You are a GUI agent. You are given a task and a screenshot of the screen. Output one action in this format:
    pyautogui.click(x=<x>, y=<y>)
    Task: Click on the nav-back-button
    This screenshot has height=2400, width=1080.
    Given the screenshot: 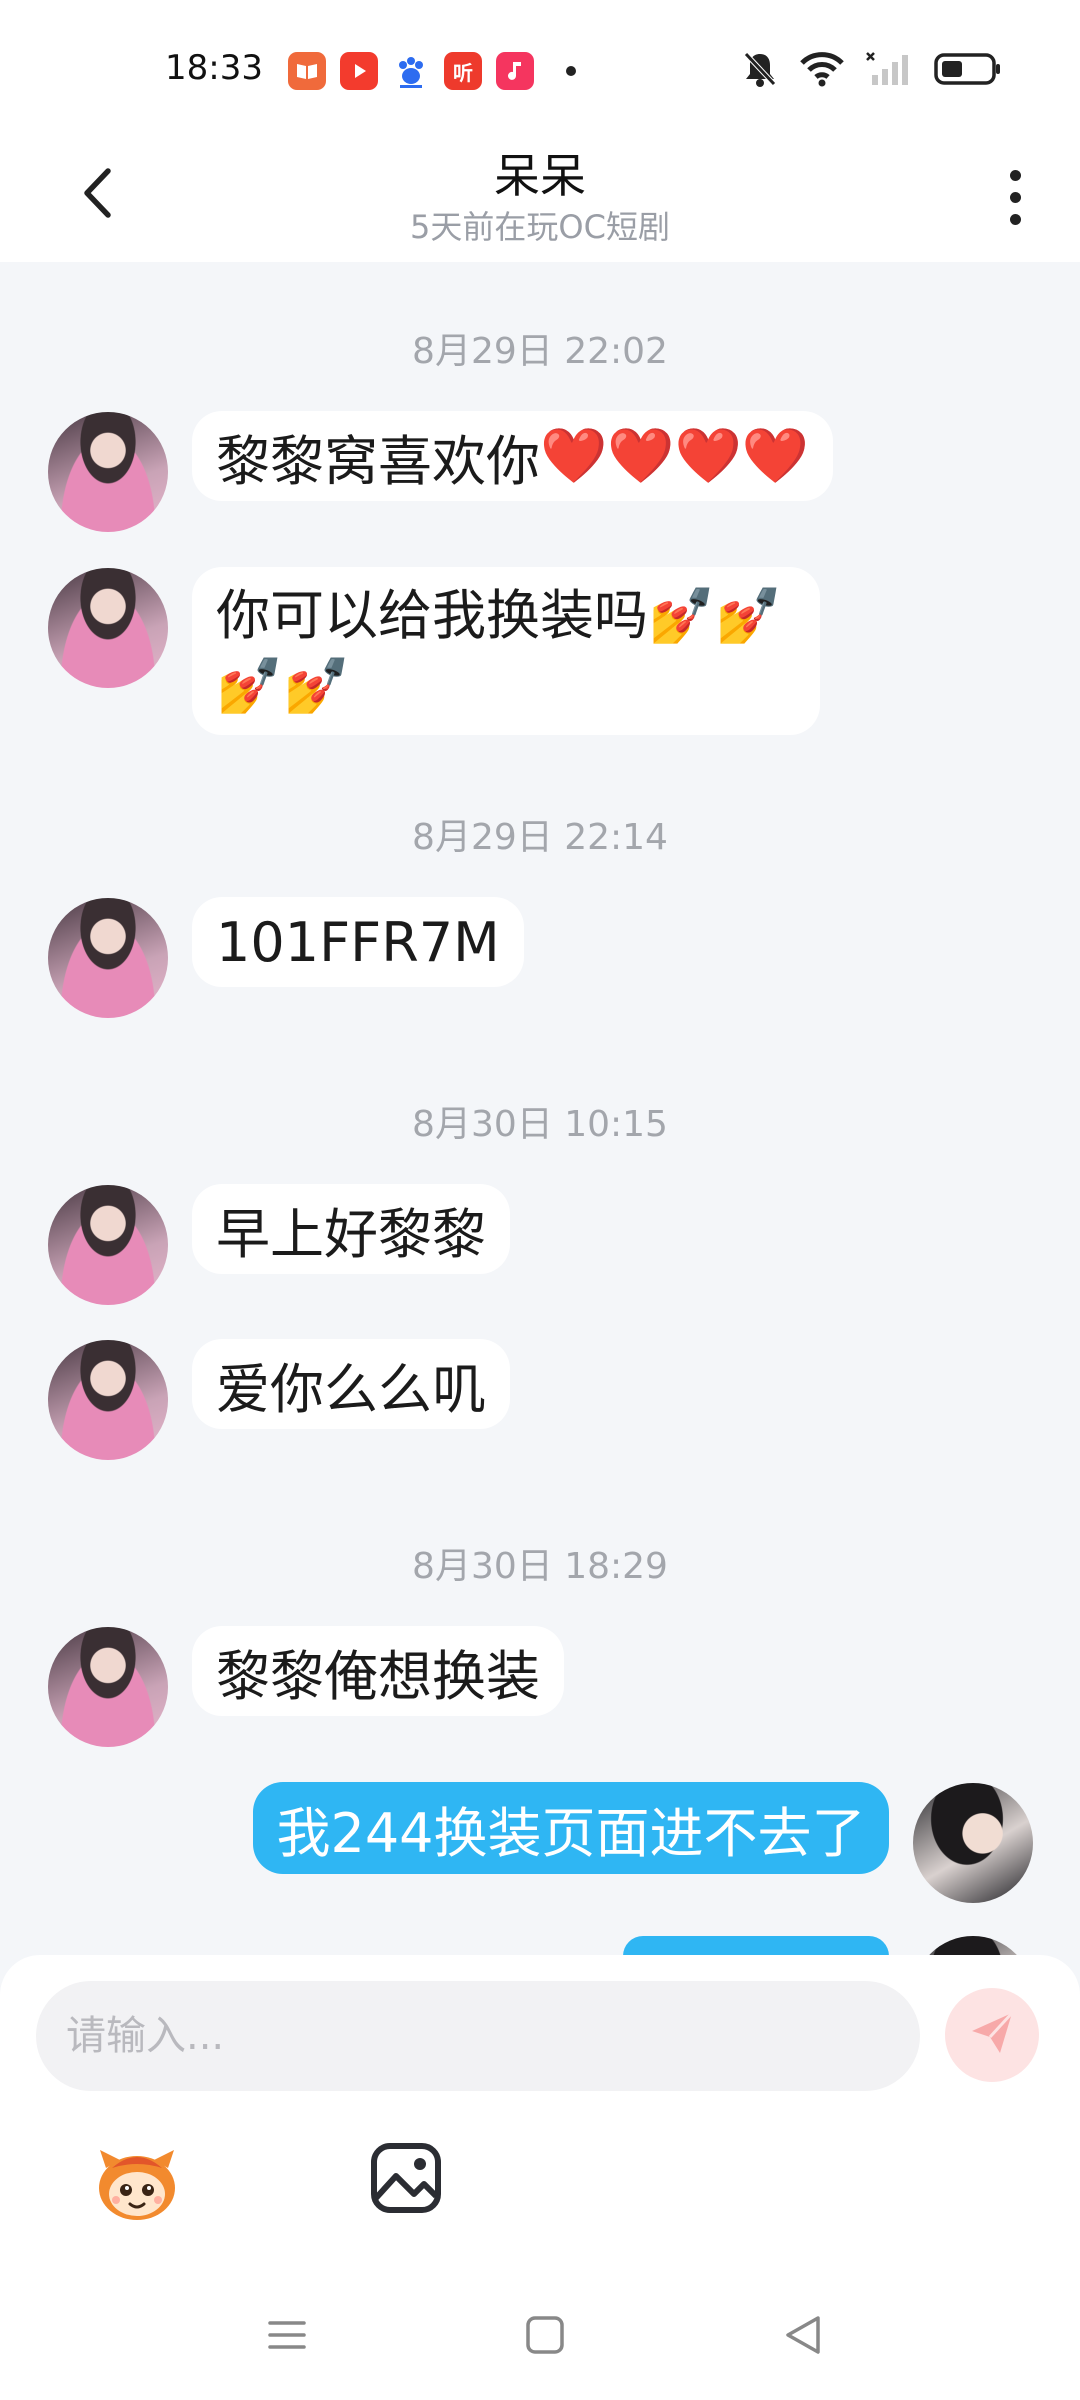 What is the action you would take?
    pyautogui.click(x=803, y=2335)
    